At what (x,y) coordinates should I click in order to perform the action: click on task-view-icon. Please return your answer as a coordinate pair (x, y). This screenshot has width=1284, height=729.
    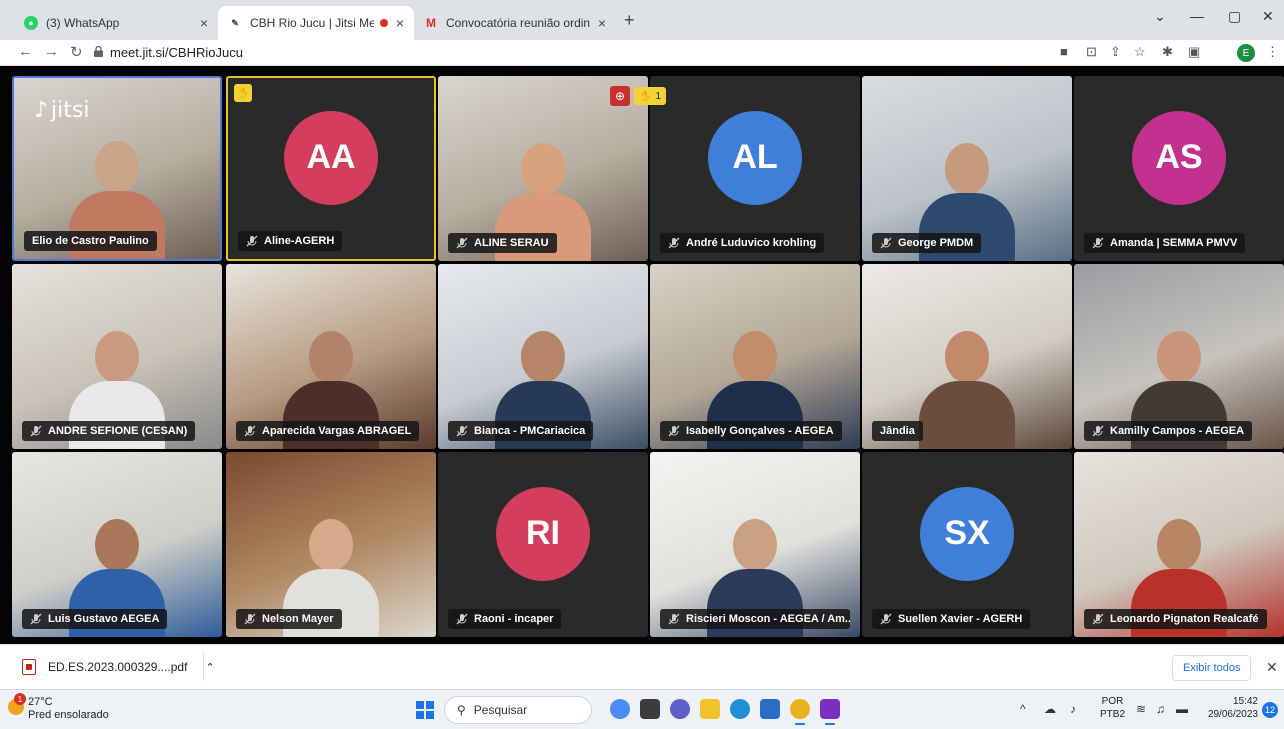
    Looking at the image, I should click on (650, 709).